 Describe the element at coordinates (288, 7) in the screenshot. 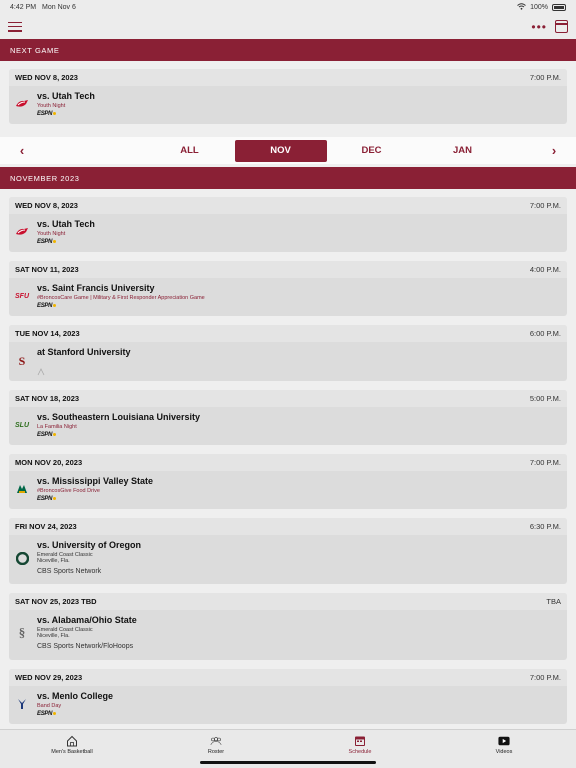

I see `status-bar: 4:42 PM Mon Nov 6 100%` at that location.